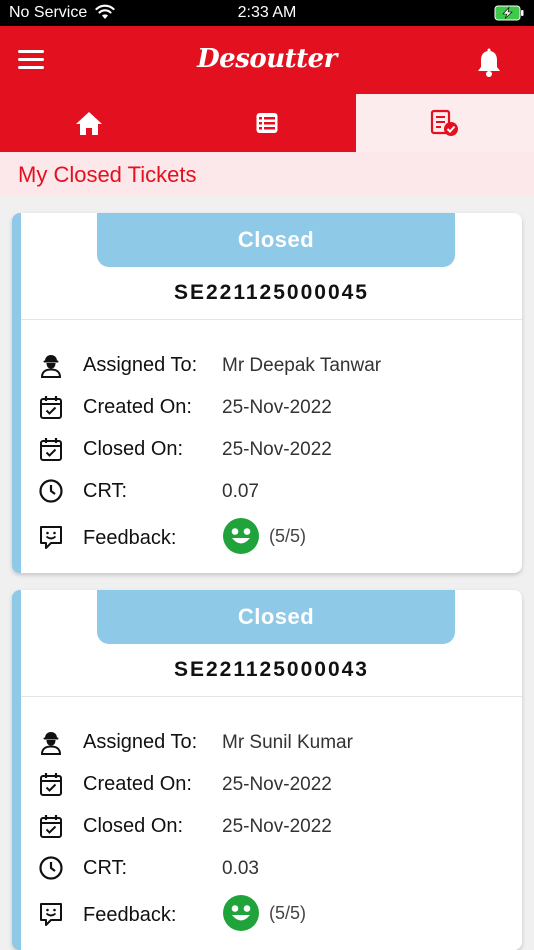 This screenshot has height=950, width=534. Describe the element at coordinates (302, 365) in the screenshot. I see `assigned-to-value: Mr Deepak Tanwar` at that location.